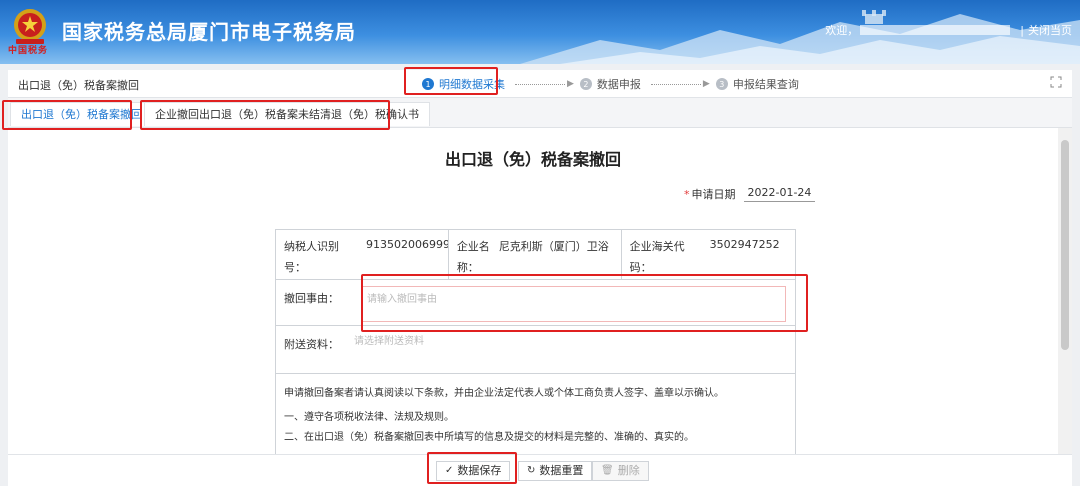  What do you see at coordinates (574, 304) in the screenshot?
I see `reason-textarea: 请输入撤回事由` at bounding box center [574, 304].